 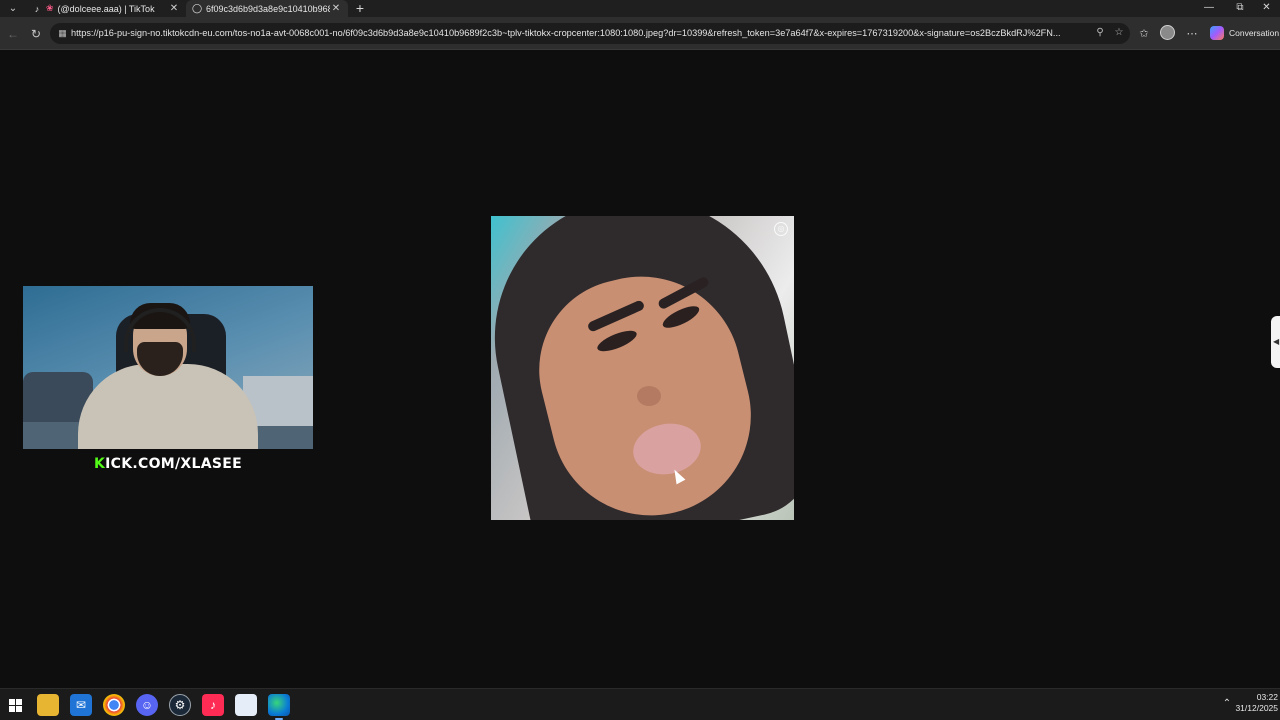 I want to click on arrow-left-icon: ←, so click(x=13, y=34).